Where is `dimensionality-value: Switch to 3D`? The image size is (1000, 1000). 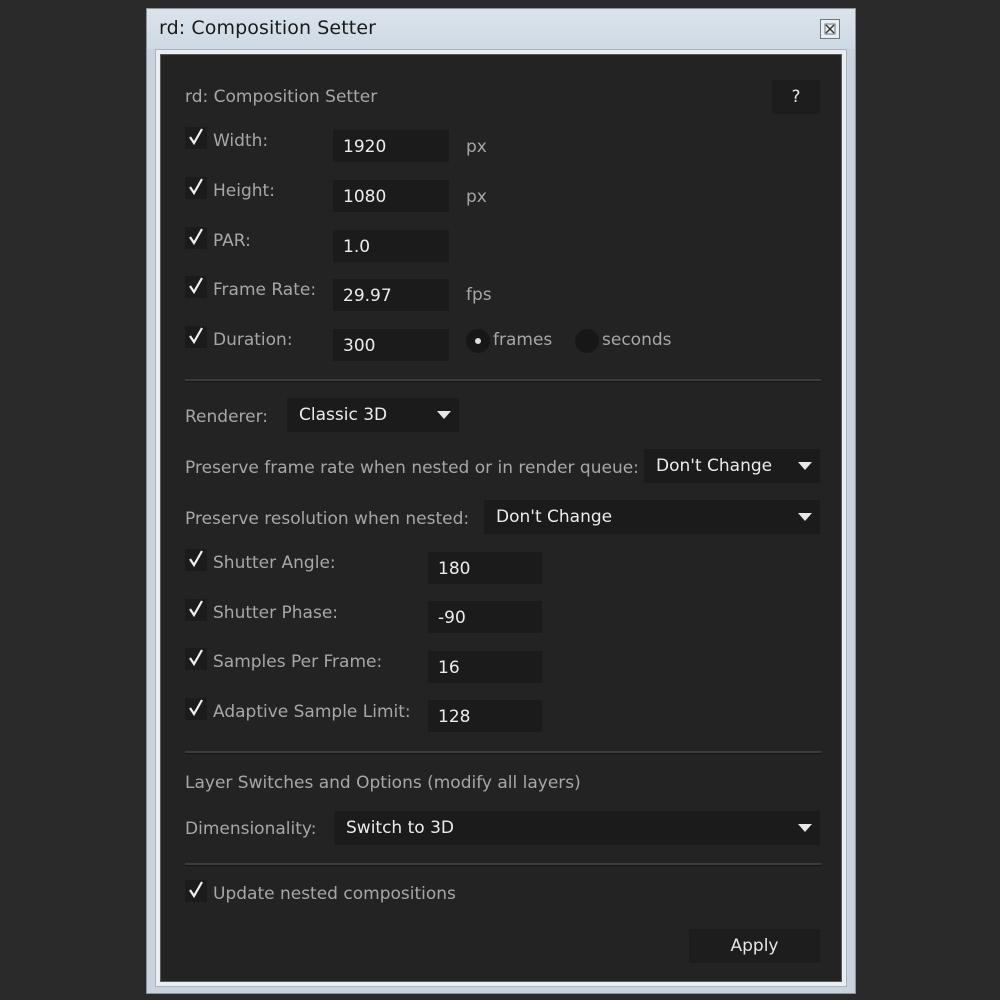 dimensionality-value: Switch to 3D is located at coordinates (400, 828).